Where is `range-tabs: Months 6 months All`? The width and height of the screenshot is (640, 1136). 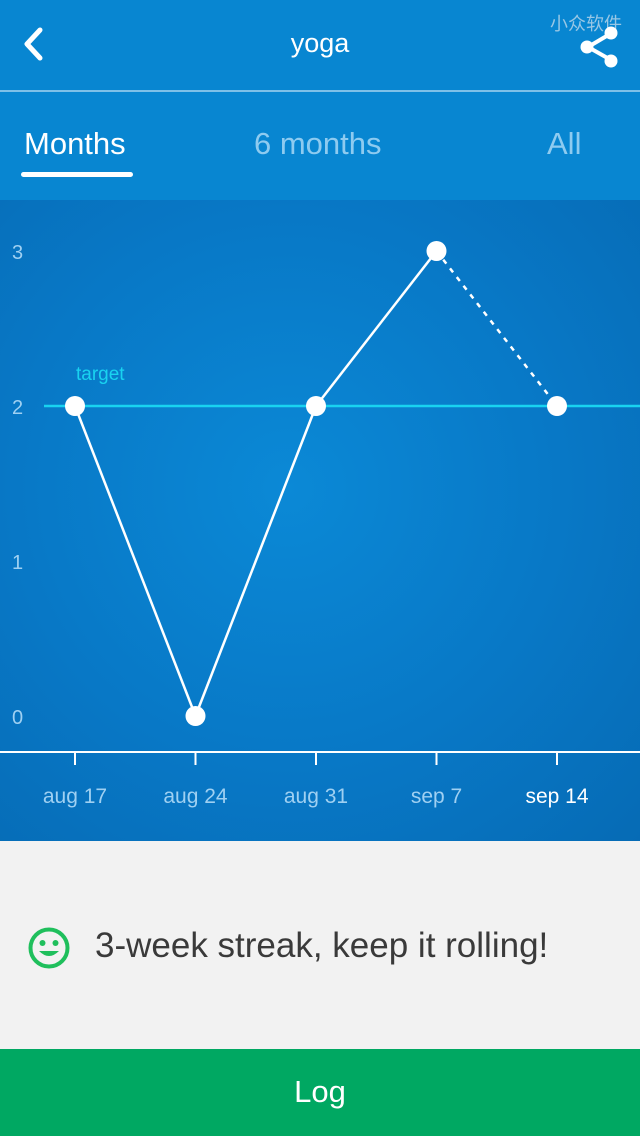
range-tabs: Months 6 months All is located at coordinates (320, 146).